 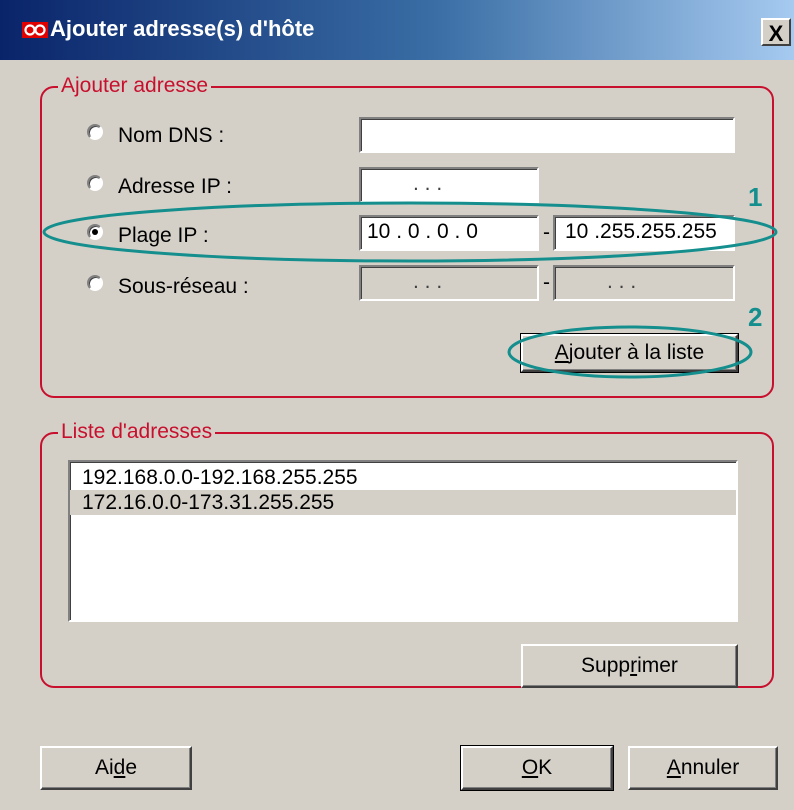 I want to click on radio-subnet, so click(x=95, y=283).